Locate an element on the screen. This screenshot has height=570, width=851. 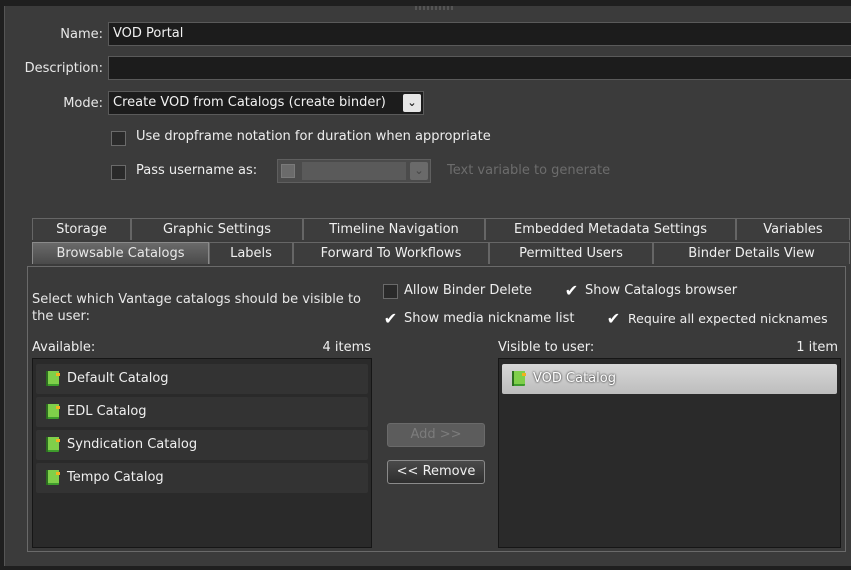
tab-variables: Variables is located at coordinates (793, 229).